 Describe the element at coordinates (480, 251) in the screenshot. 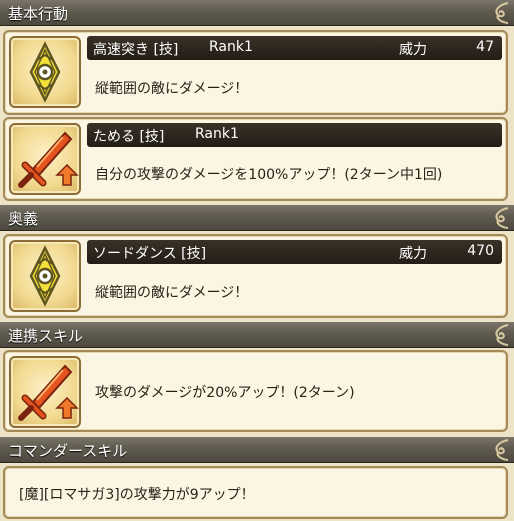

I see `power-value: 470` at that location.